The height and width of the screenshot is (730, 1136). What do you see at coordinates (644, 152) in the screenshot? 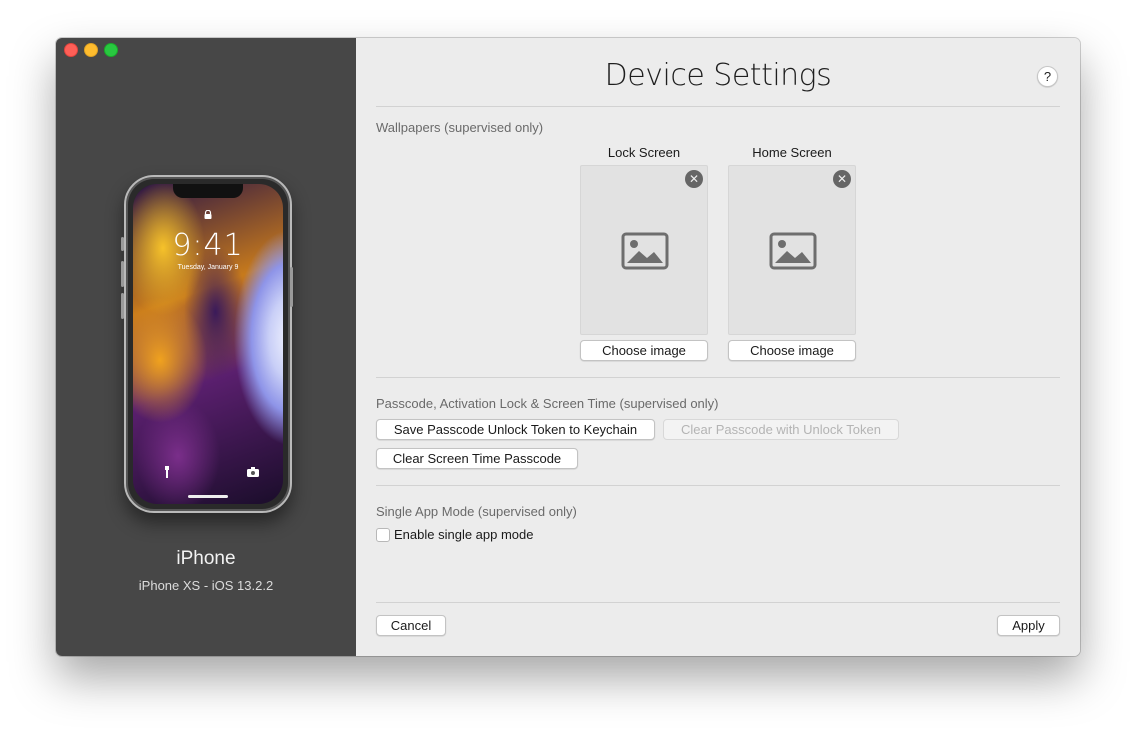
I see `lock-screen-title: Lock Screen` at bounding box center [644, 152].